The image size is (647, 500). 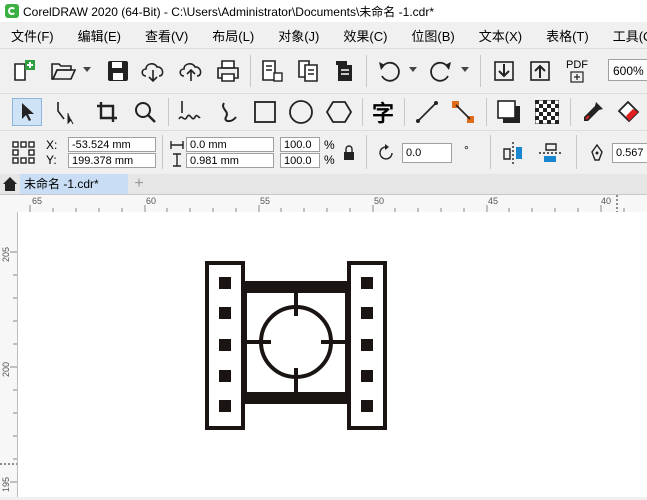 I want to click on artistic-media-icon, so click(x=229, y=112).